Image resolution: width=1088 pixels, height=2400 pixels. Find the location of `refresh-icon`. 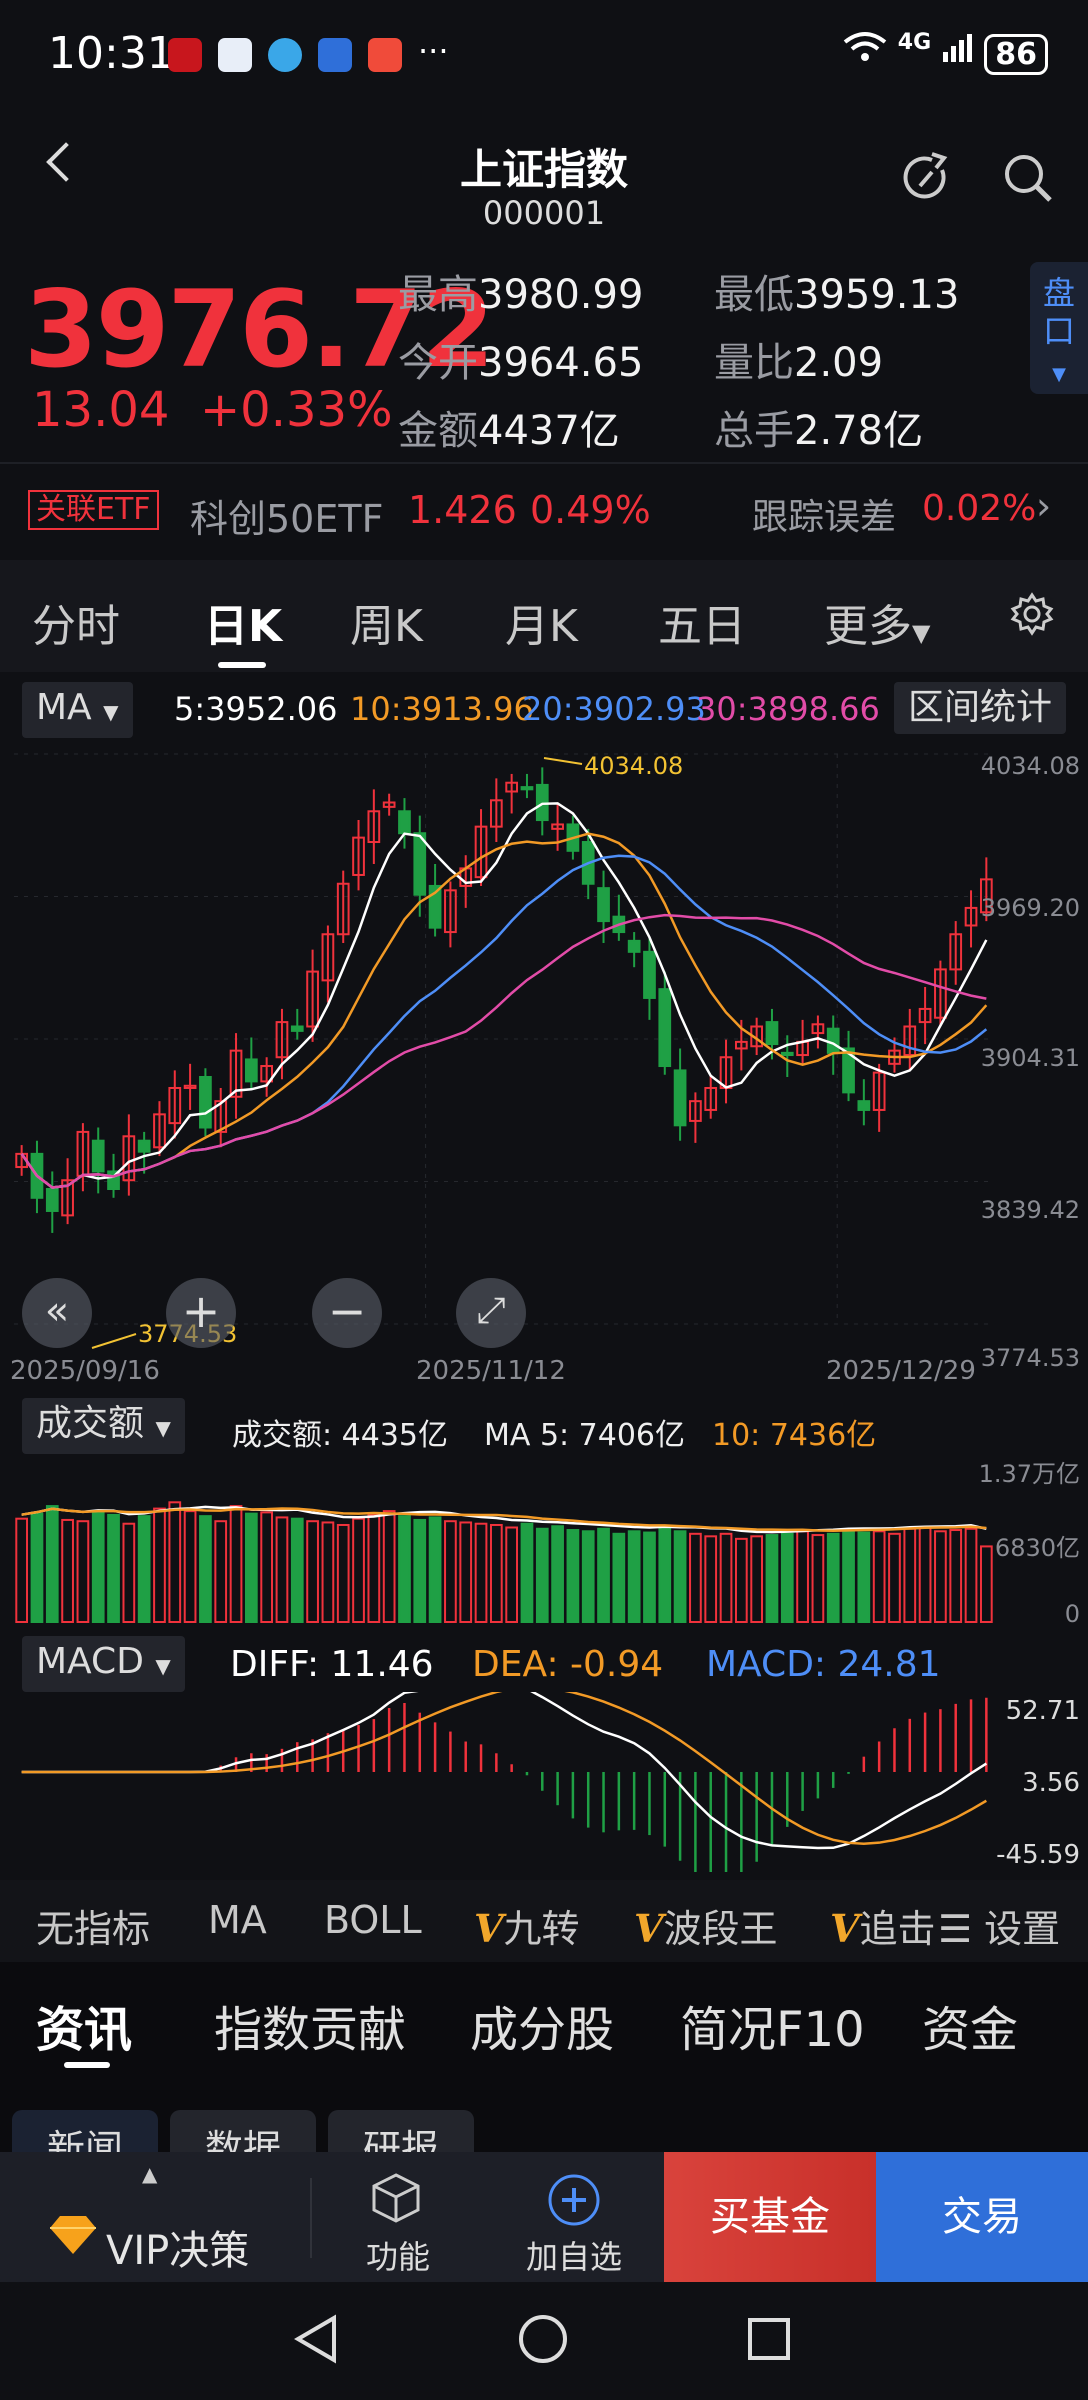

refresh-icon is located at coordinates (926, 180).